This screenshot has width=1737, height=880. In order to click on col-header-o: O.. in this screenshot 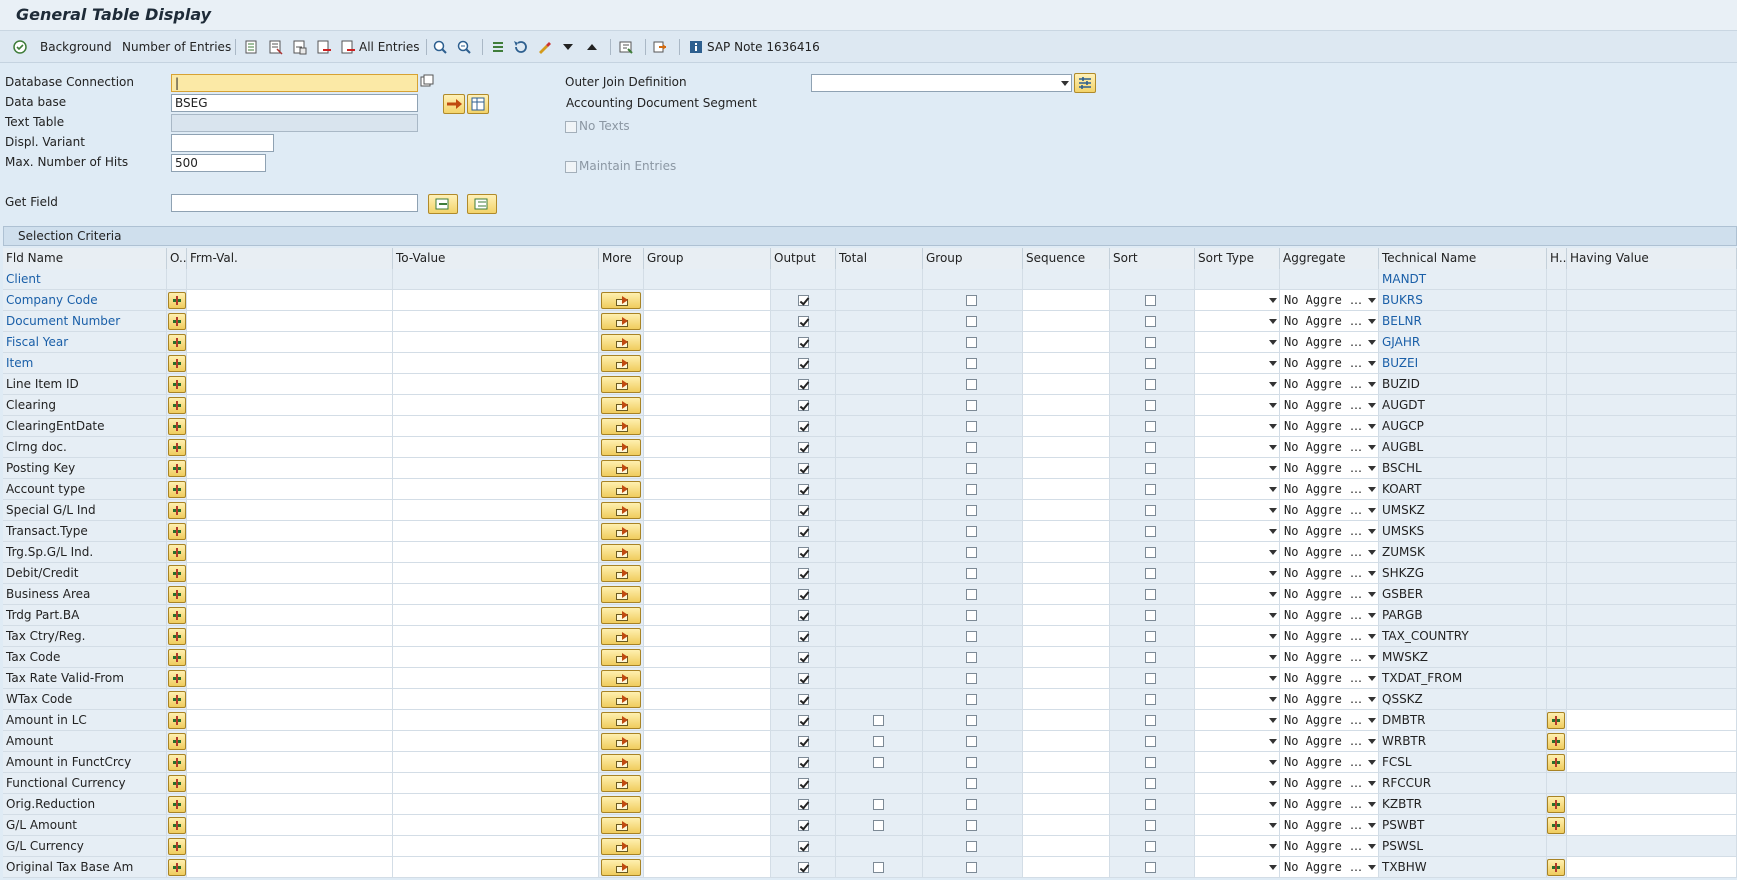, I will do `click(177, 258)`.